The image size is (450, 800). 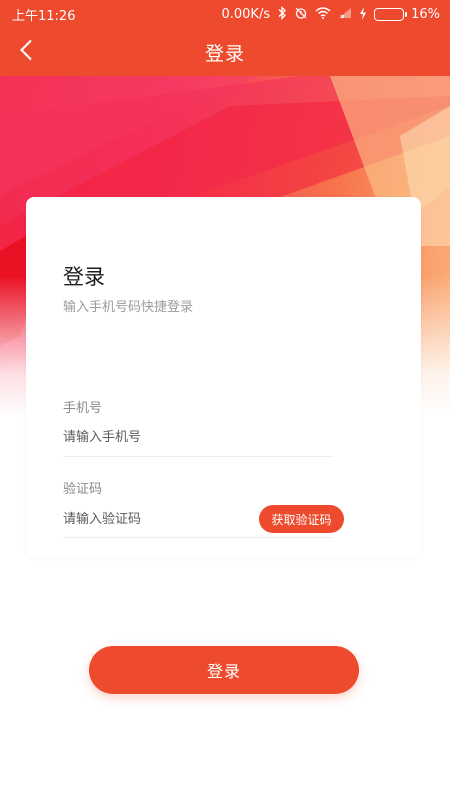 I want to click on login-heading: 登录, so click(x=84, y=277).